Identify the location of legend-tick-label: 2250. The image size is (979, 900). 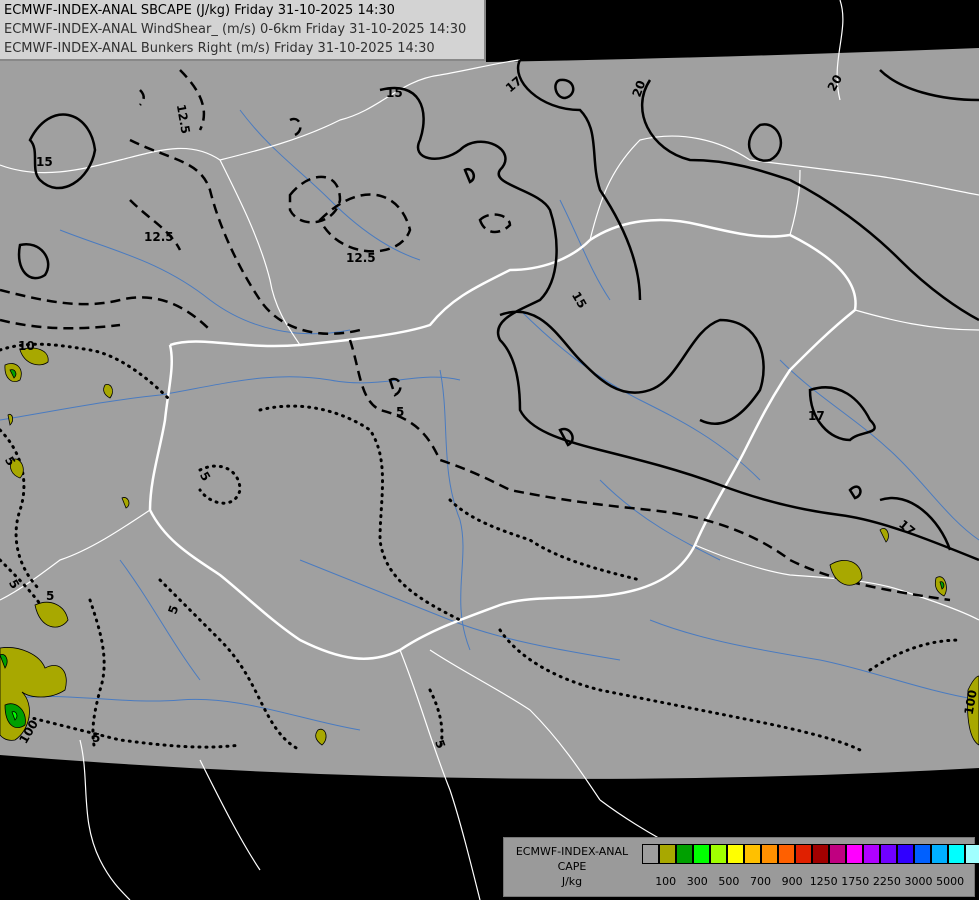
(886, 881).